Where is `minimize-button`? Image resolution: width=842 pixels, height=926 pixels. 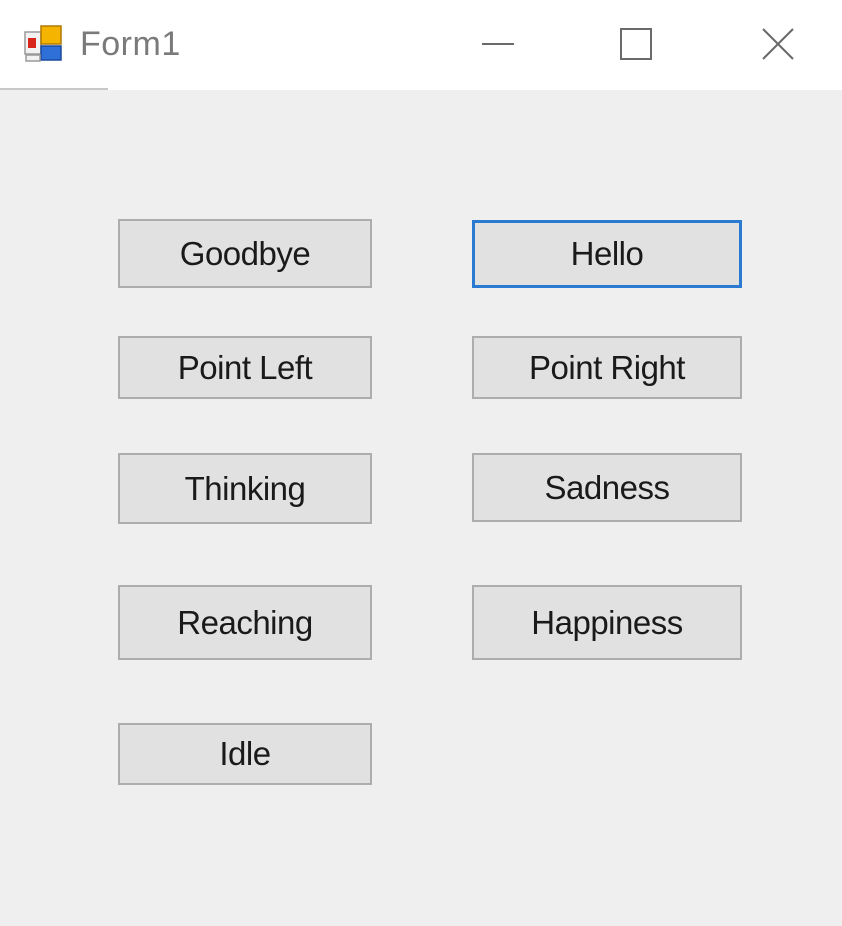
minimize-button is located at coordinates (498, 44).